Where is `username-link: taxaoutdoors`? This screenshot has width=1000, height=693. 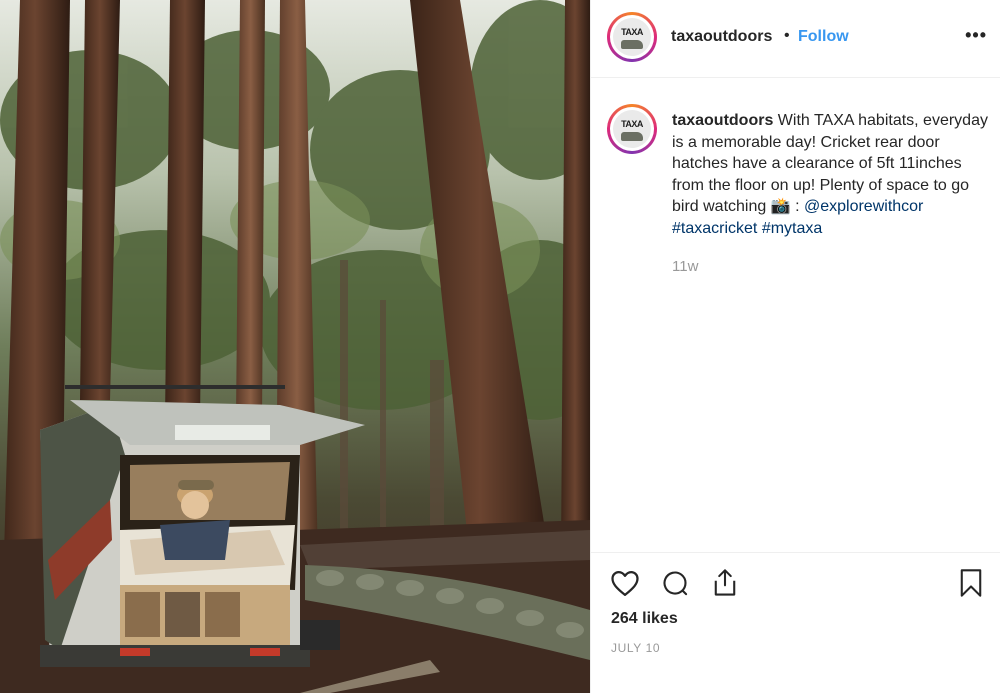 username-link: taxaoutdoors is located at coordinates (721, 37).